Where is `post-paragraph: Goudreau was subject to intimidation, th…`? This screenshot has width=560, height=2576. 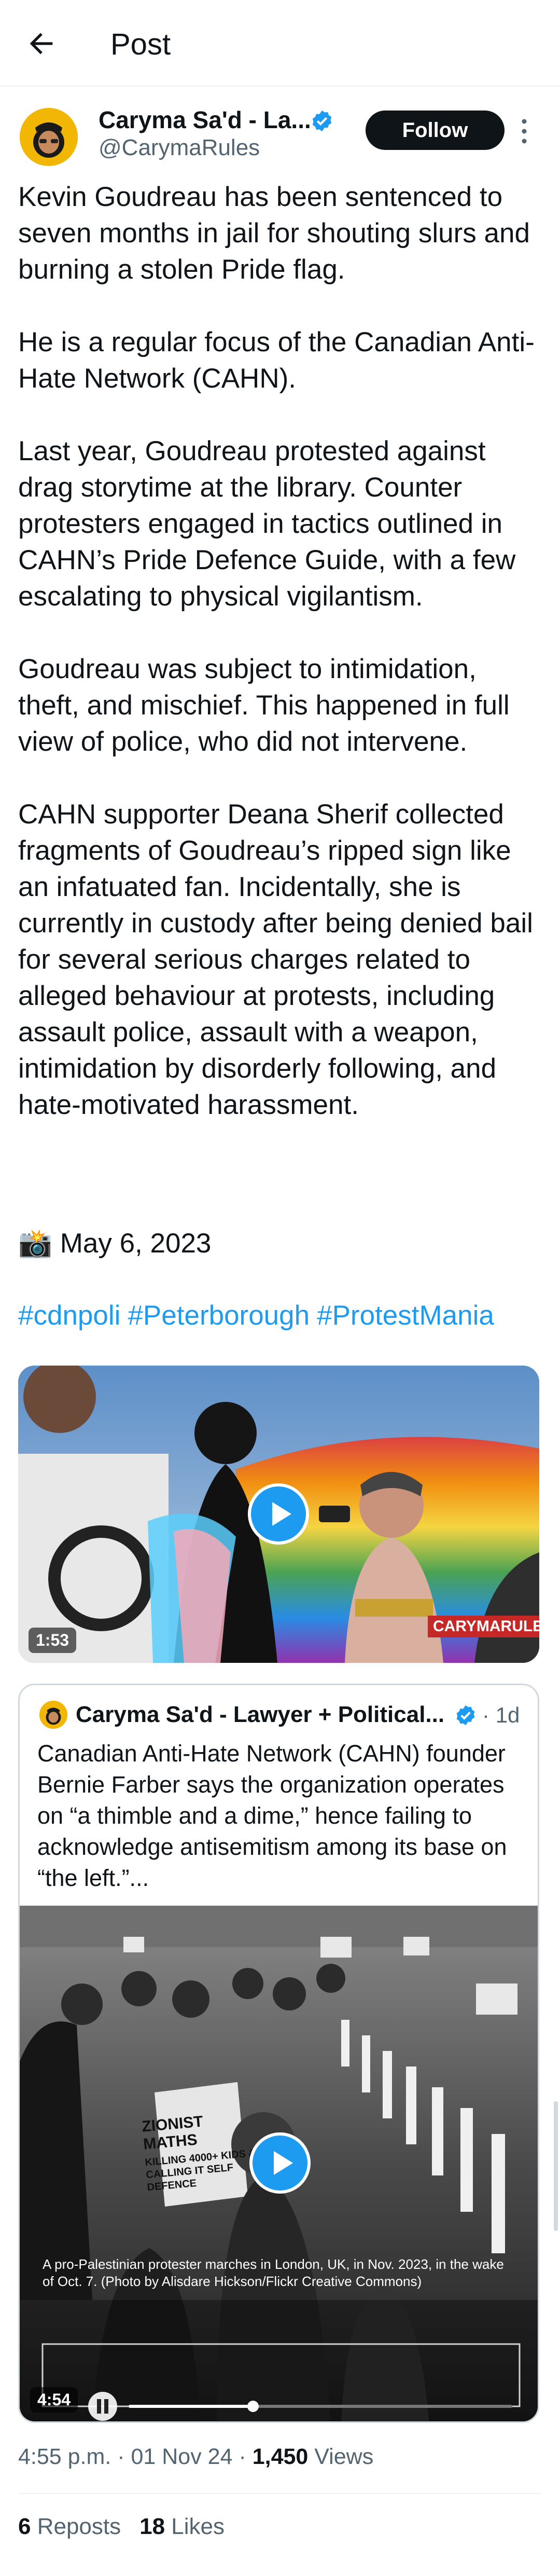
post-paragraph: Goudreau was subject to intimidation, th… is located at coordinates (264, 705).